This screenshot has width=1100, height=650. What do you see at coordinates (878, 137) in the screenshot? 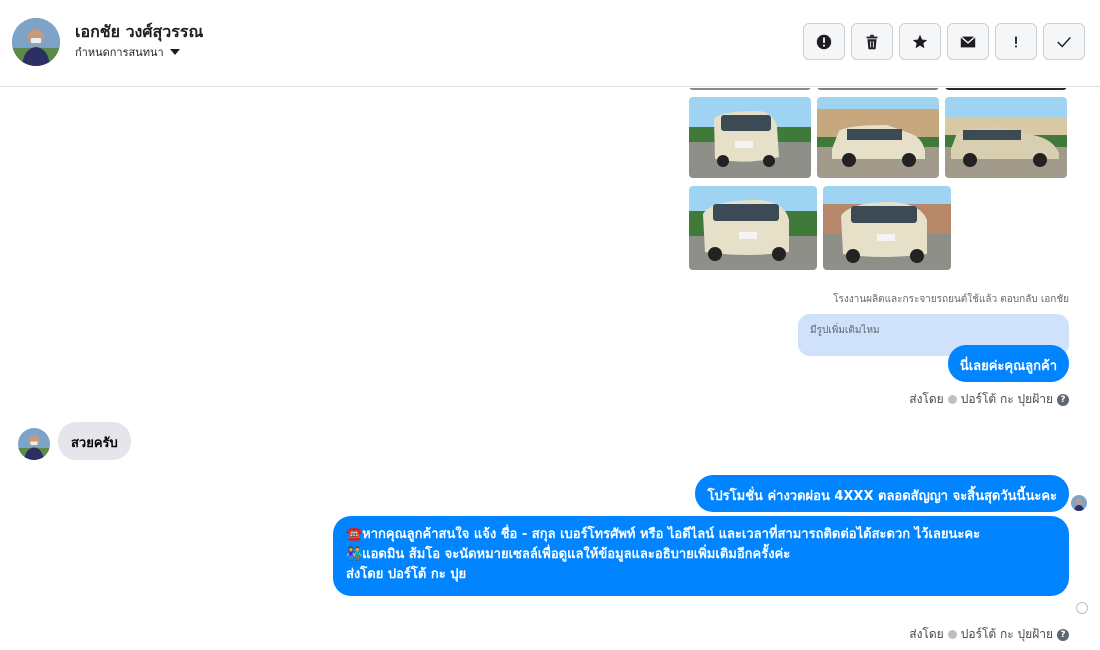
I see `car-photo-side` at bounding box center [878, 137].